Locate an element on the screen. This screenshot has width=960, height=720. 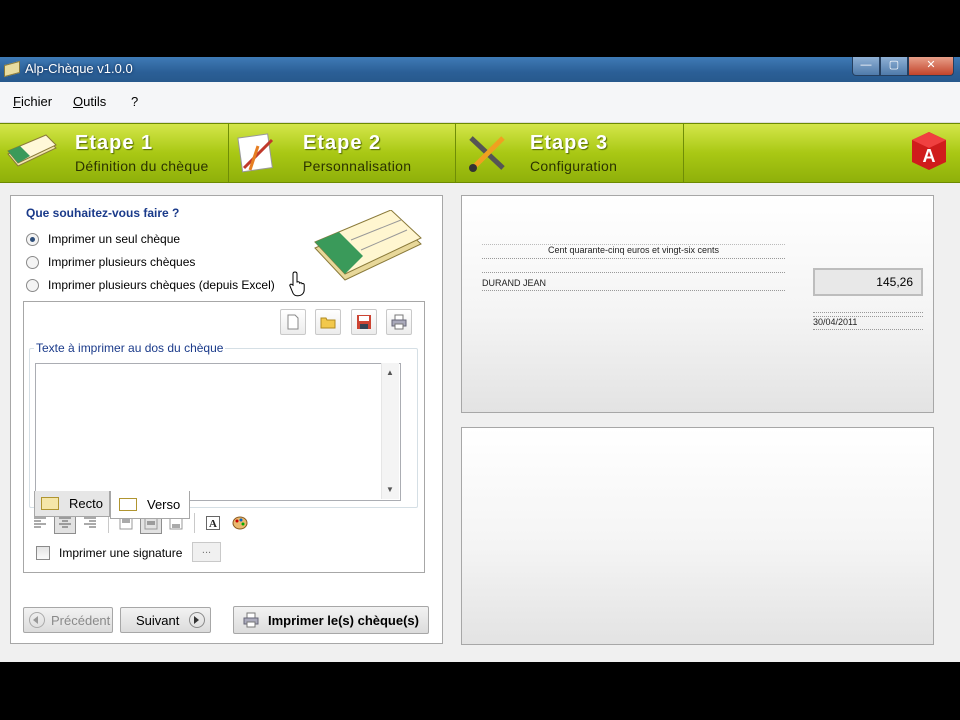
step-2-subtitle: Personnalisation is located at coordinates (357, 166).